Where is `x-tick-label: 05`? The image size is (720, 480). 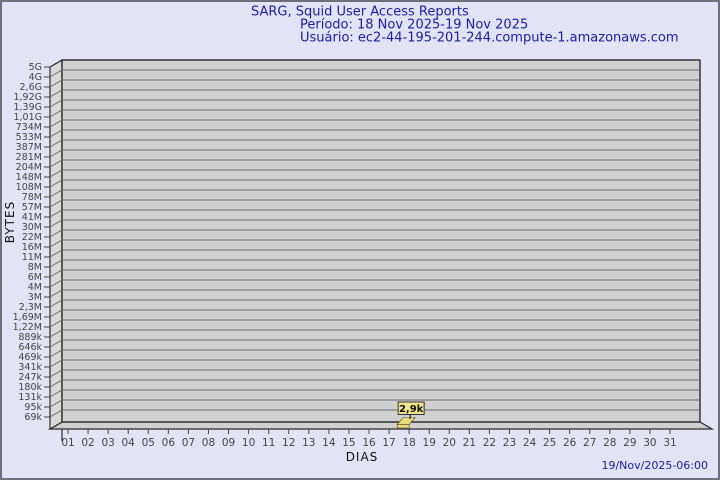
x-tick-label: 05 is located at coordinates (148, 443).